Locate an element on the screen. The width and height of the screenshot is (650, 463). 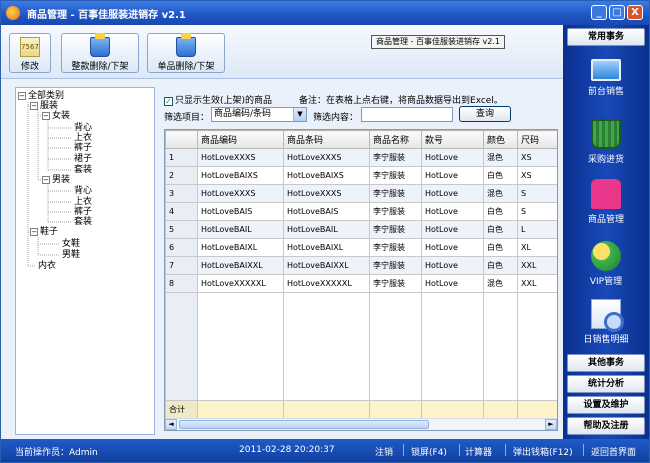
row-number: 3 is located at coordinates (181, 193).